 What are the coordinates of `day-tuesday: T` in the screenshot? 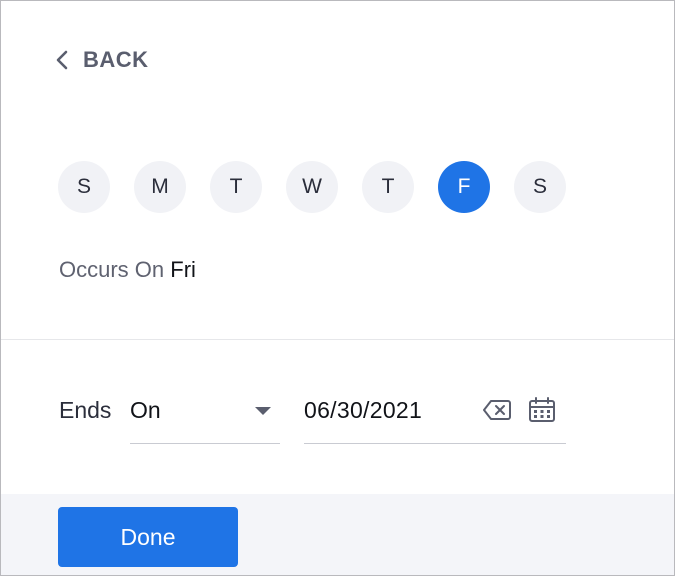 It's located at (236, 187).